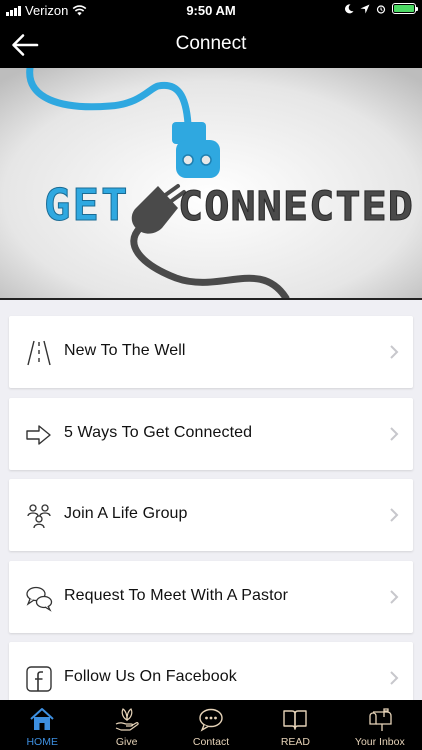 The height and width of the screenshot is (750, 422). Describe the element at coordinates (296, 207) in the screenshot. I see `hero-text-connected: CONNECTED` at that location.